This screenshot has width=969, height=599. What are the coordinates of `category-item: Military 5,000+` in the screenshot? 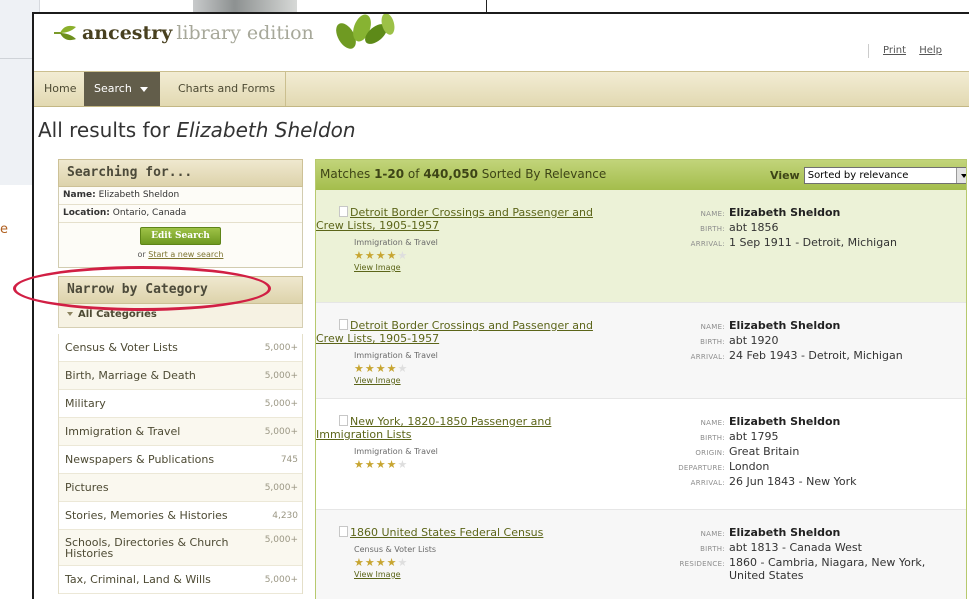 It's located at (180, 404).